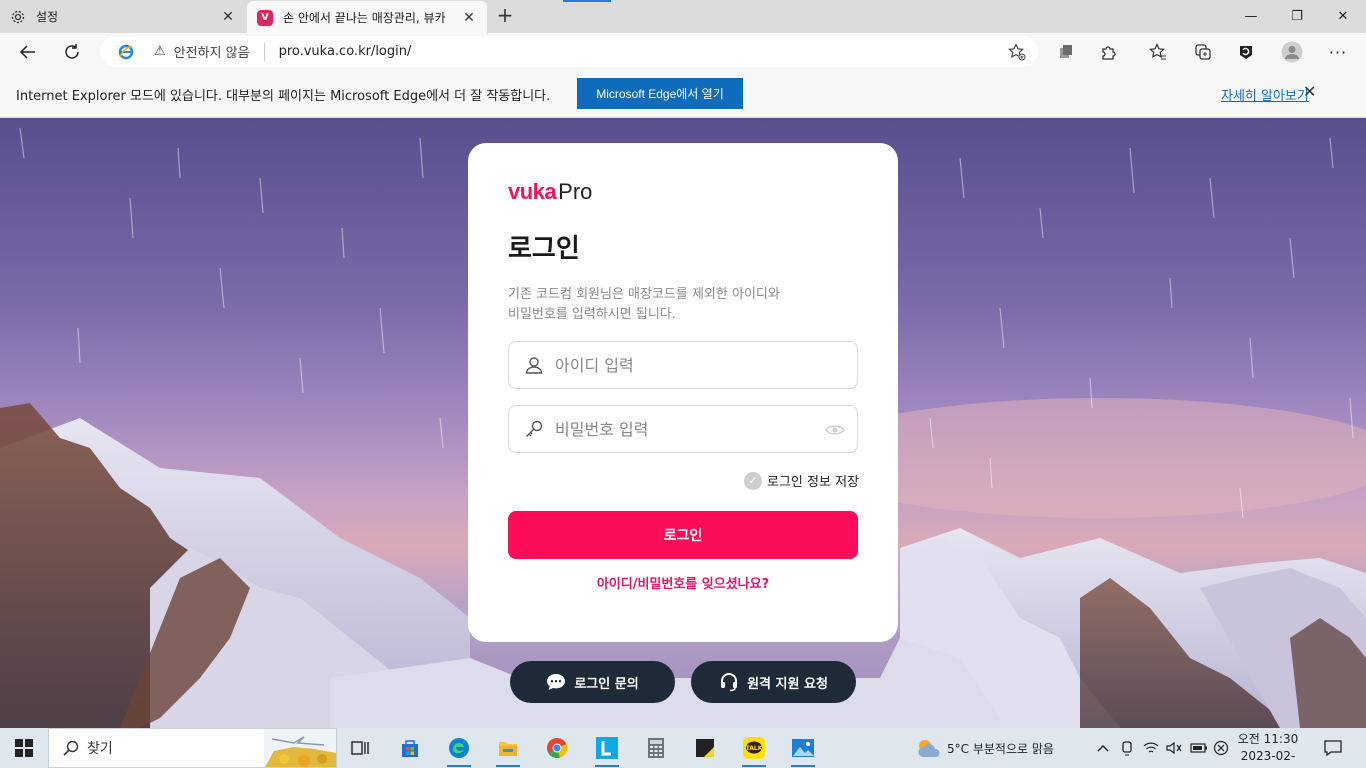  What do you see at coordinates (1109, 52) in the screenshot?
I see `extensions-icon` at bounding box center [1109, 52].